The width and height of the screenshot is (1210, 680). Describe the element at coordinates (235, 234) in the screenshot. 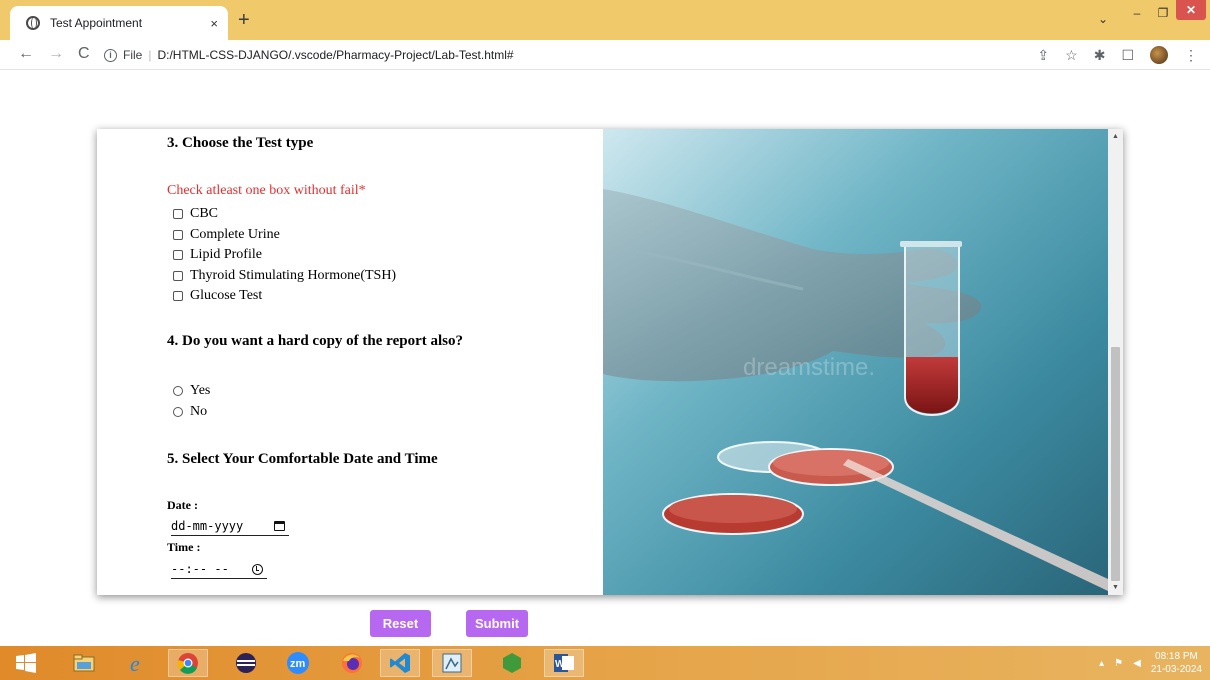

I see `checkbox-label: Complete Urine` at that location.